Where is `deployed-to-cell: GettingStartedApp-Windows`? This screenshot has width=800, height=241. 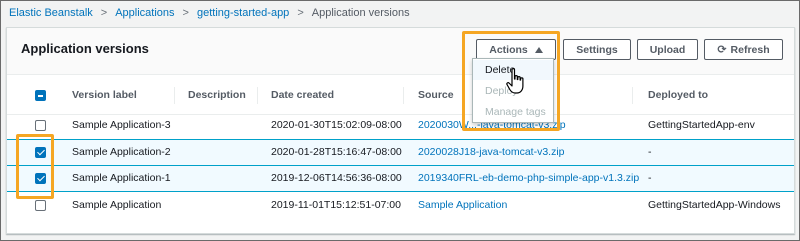 deployed-to-cell: GettingStartedApp-Windows is located at coordinates (714, 205).